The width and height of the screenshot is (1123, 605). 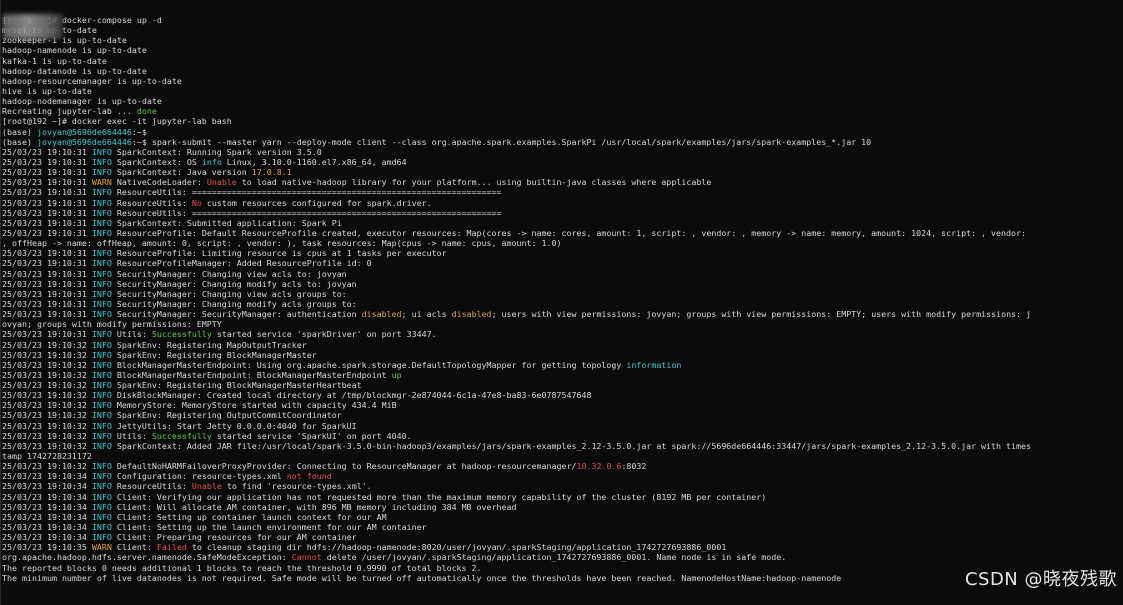 I want to click on terminal-text-segment: :~$, so click(x=139, y=131).